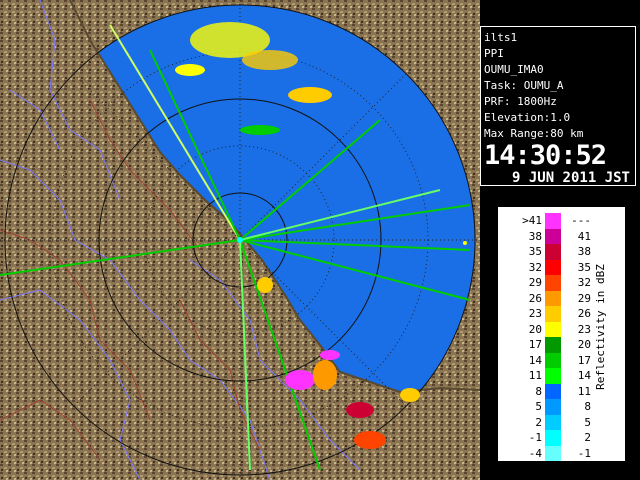  I want to click on legend-upper-value: 20, so click(584, 344).